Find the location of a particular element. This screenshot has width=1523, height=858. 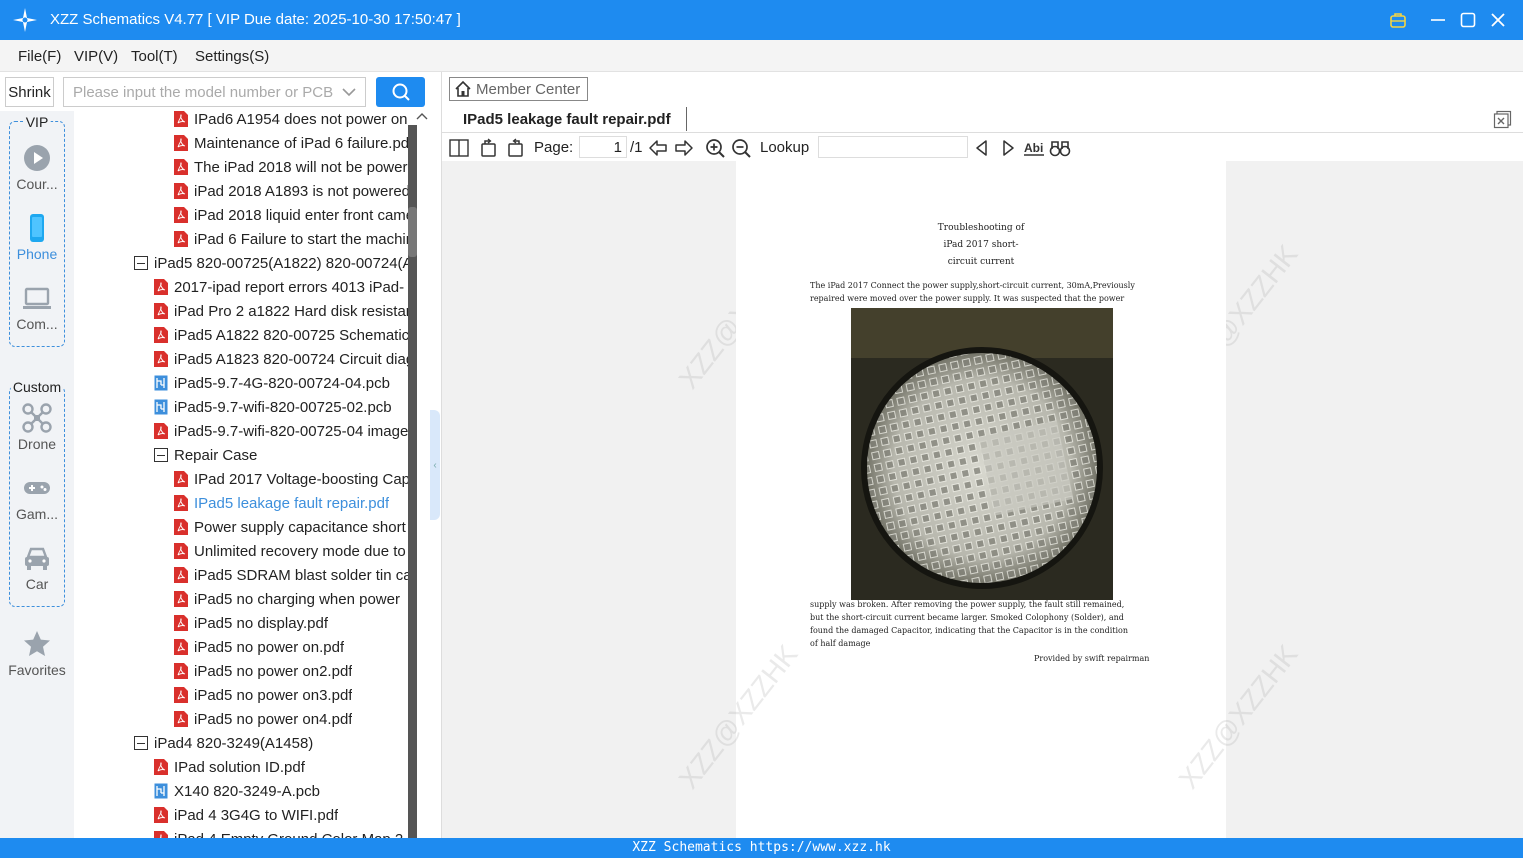

zoom-out-icon is located at coordinates (741, 148).